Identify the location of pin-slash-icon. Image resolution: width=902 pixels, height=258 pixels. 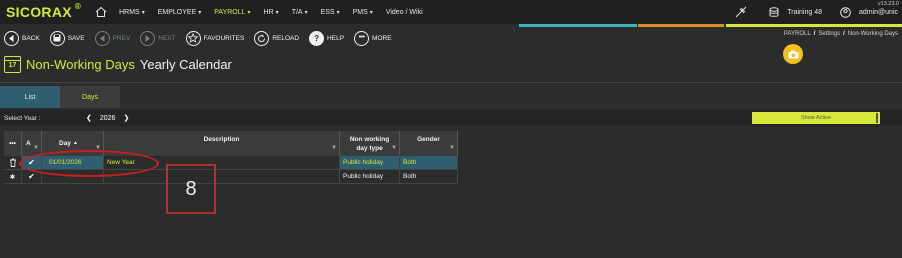
(741, 12).